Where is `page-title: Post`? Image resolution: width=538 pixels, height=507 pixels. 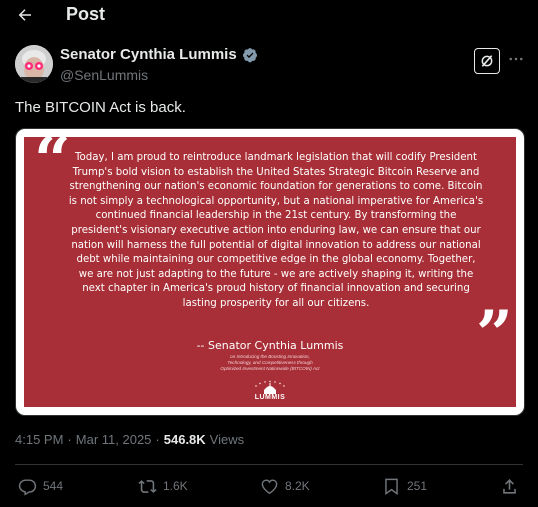 page-title: Post is located at coordinates (86, 14).